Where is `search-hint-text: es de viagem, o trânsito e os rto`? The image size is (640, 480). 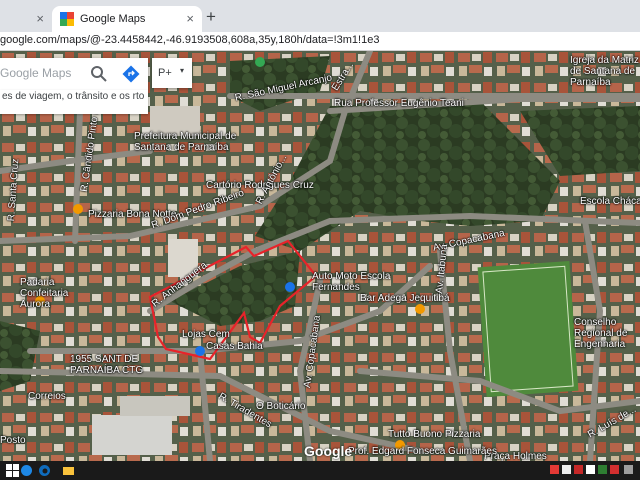
search-hint-text: es de viagem, o trânsito e os rto is located at coordinates (74, 102).